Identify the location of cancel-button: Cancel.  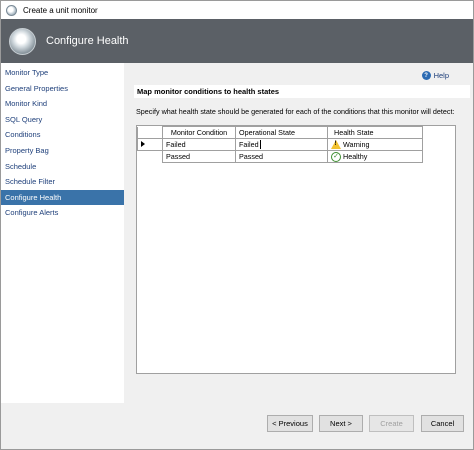
(442, 423).